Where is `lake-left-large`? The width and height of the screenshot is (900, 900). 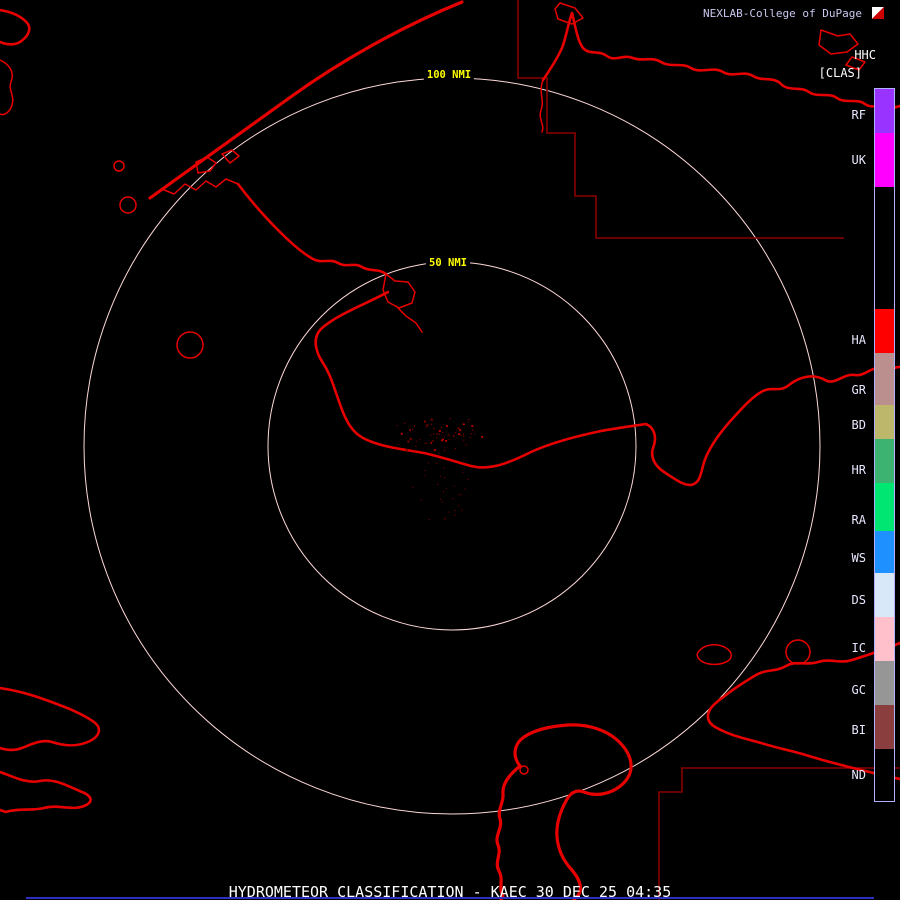 lake-left-large is located at coordinates (190, 345).